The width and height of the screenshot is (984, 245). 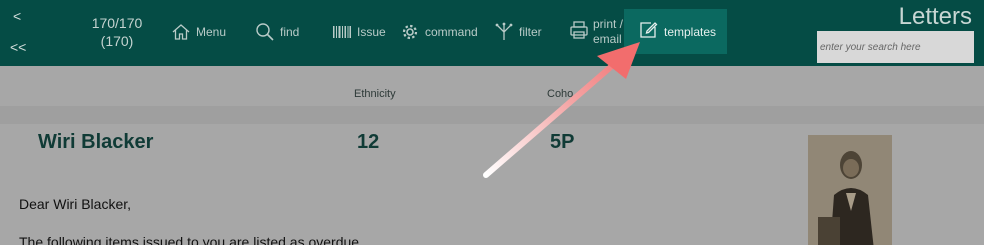 I want to click on header-divider-band, so click(x=492, y=115).